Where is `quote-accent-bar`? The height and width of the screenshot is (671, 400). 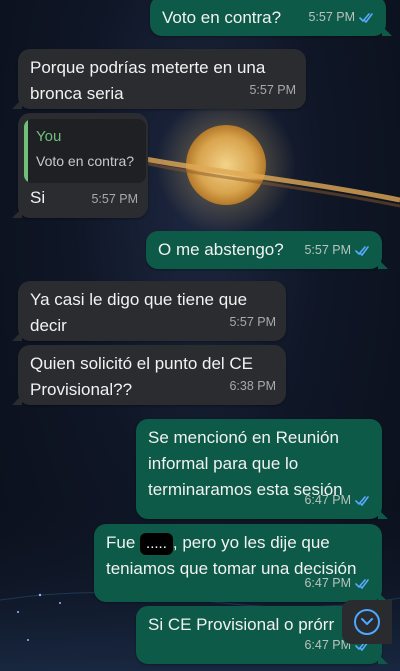 quote-accent-bar is located at coordinates (26, 151).